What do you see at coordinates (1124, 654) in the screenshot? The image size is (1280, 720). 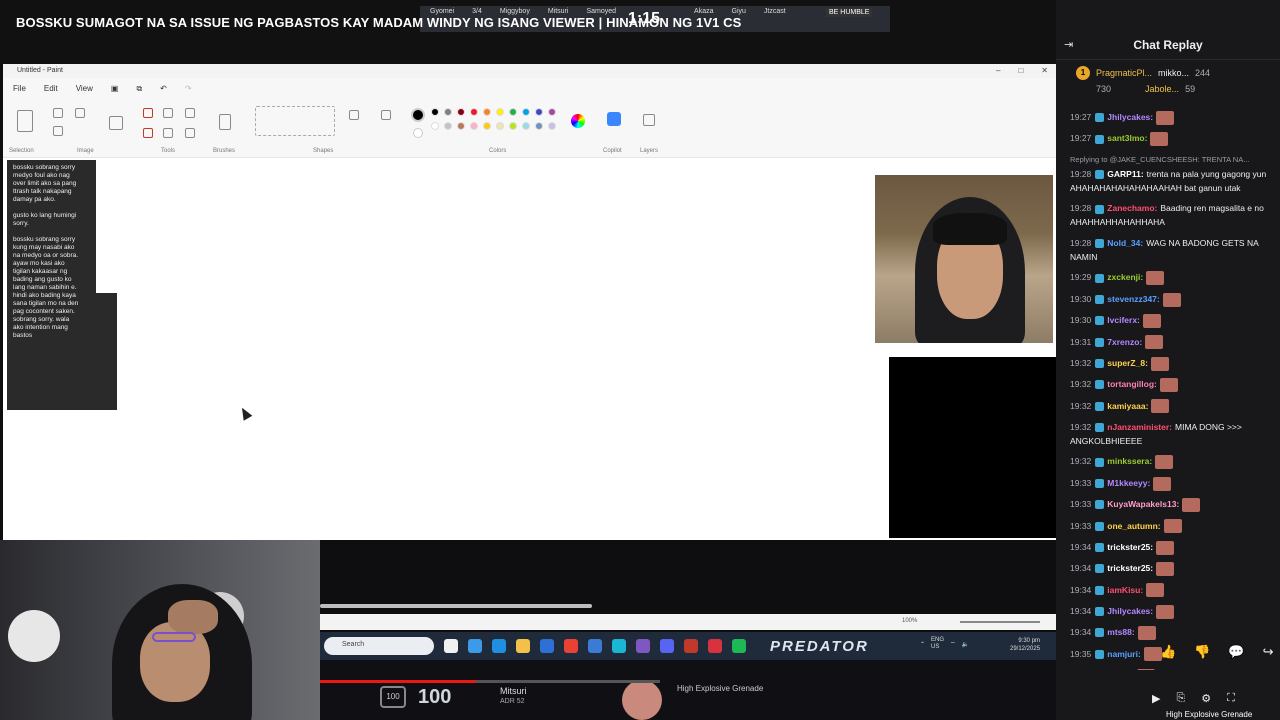 I see `message-username: namjuri:` at bounding box center [1124, 654].